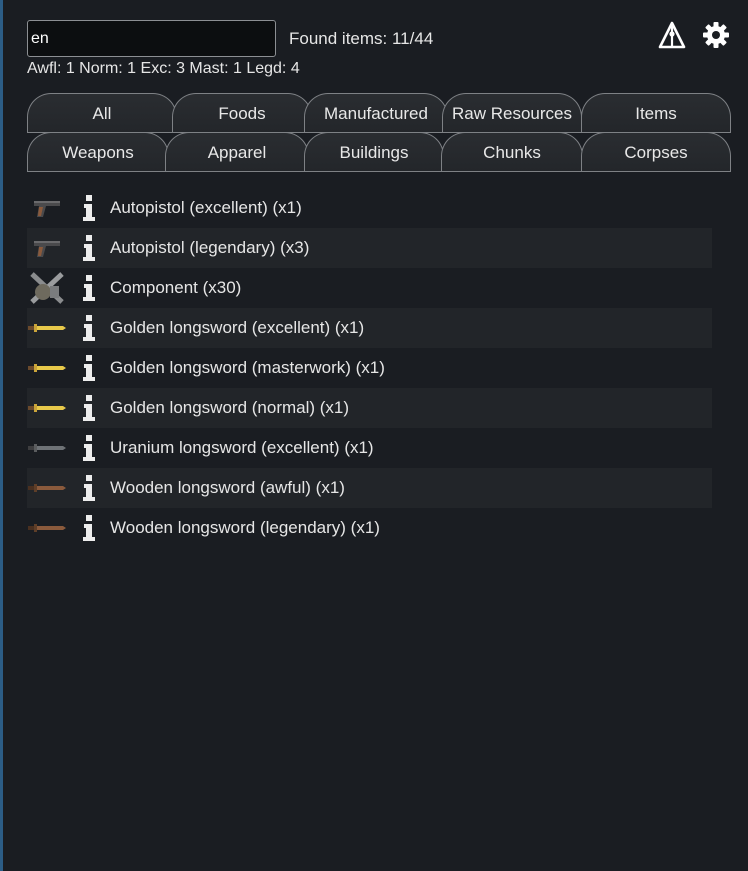 Image resolution: width=748 pixels, height=871 pixels. I want to click on quality-summary: Awfl: 1 Norm: 1 Exc: 3 Mast: 1 Legd: 4, so click(163, 68).